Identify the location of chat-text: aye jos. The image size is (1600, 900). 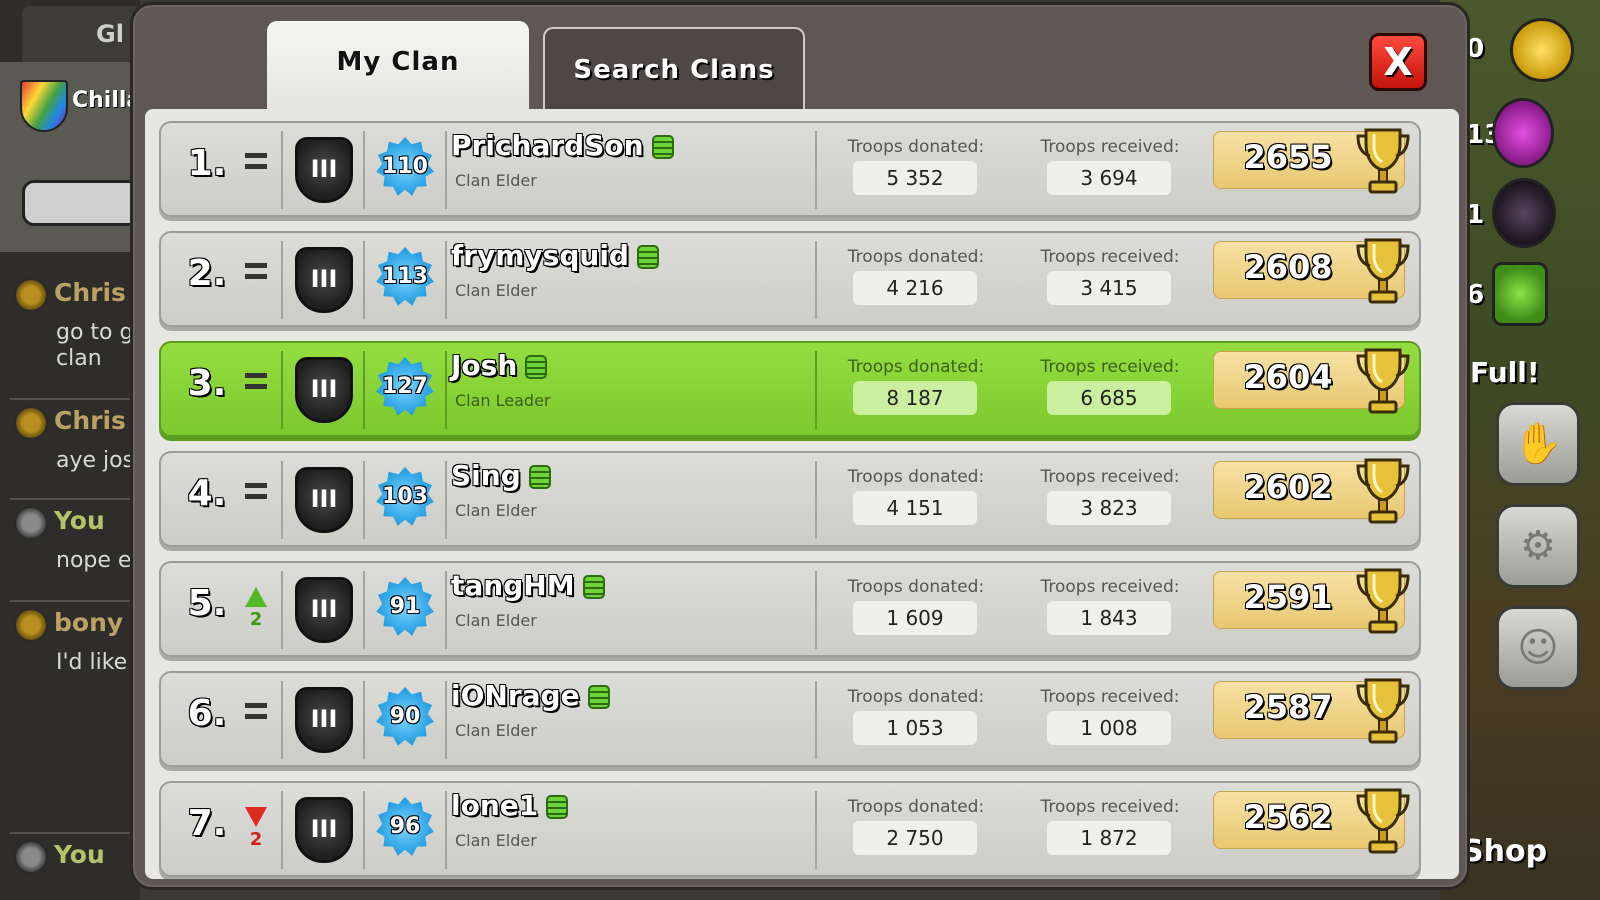
(95, 460).